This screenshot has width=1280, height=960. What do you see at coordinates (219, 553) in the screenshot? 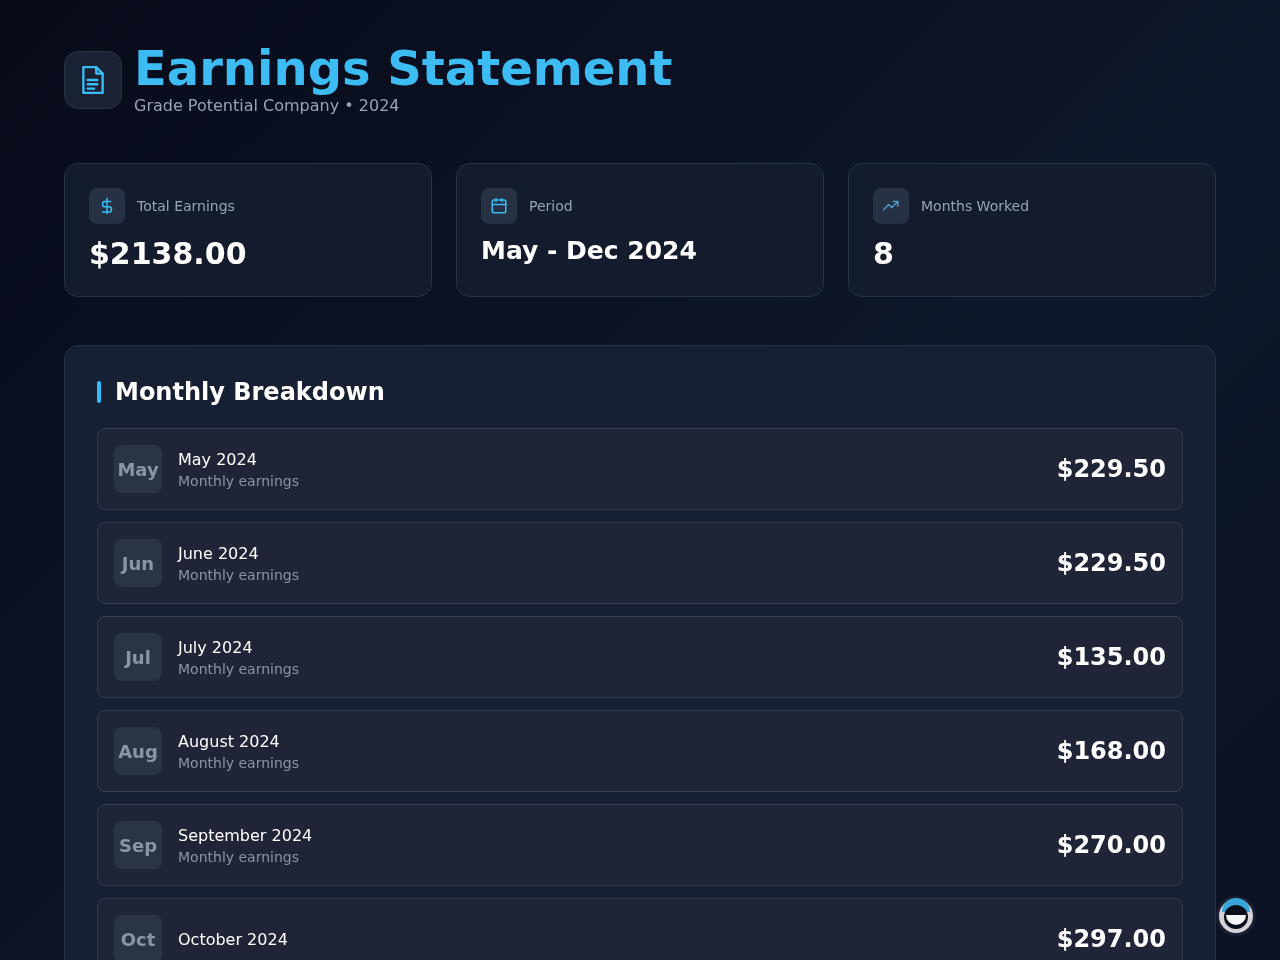
I see `month-name: June 2024` at bounding box center [219, 553].